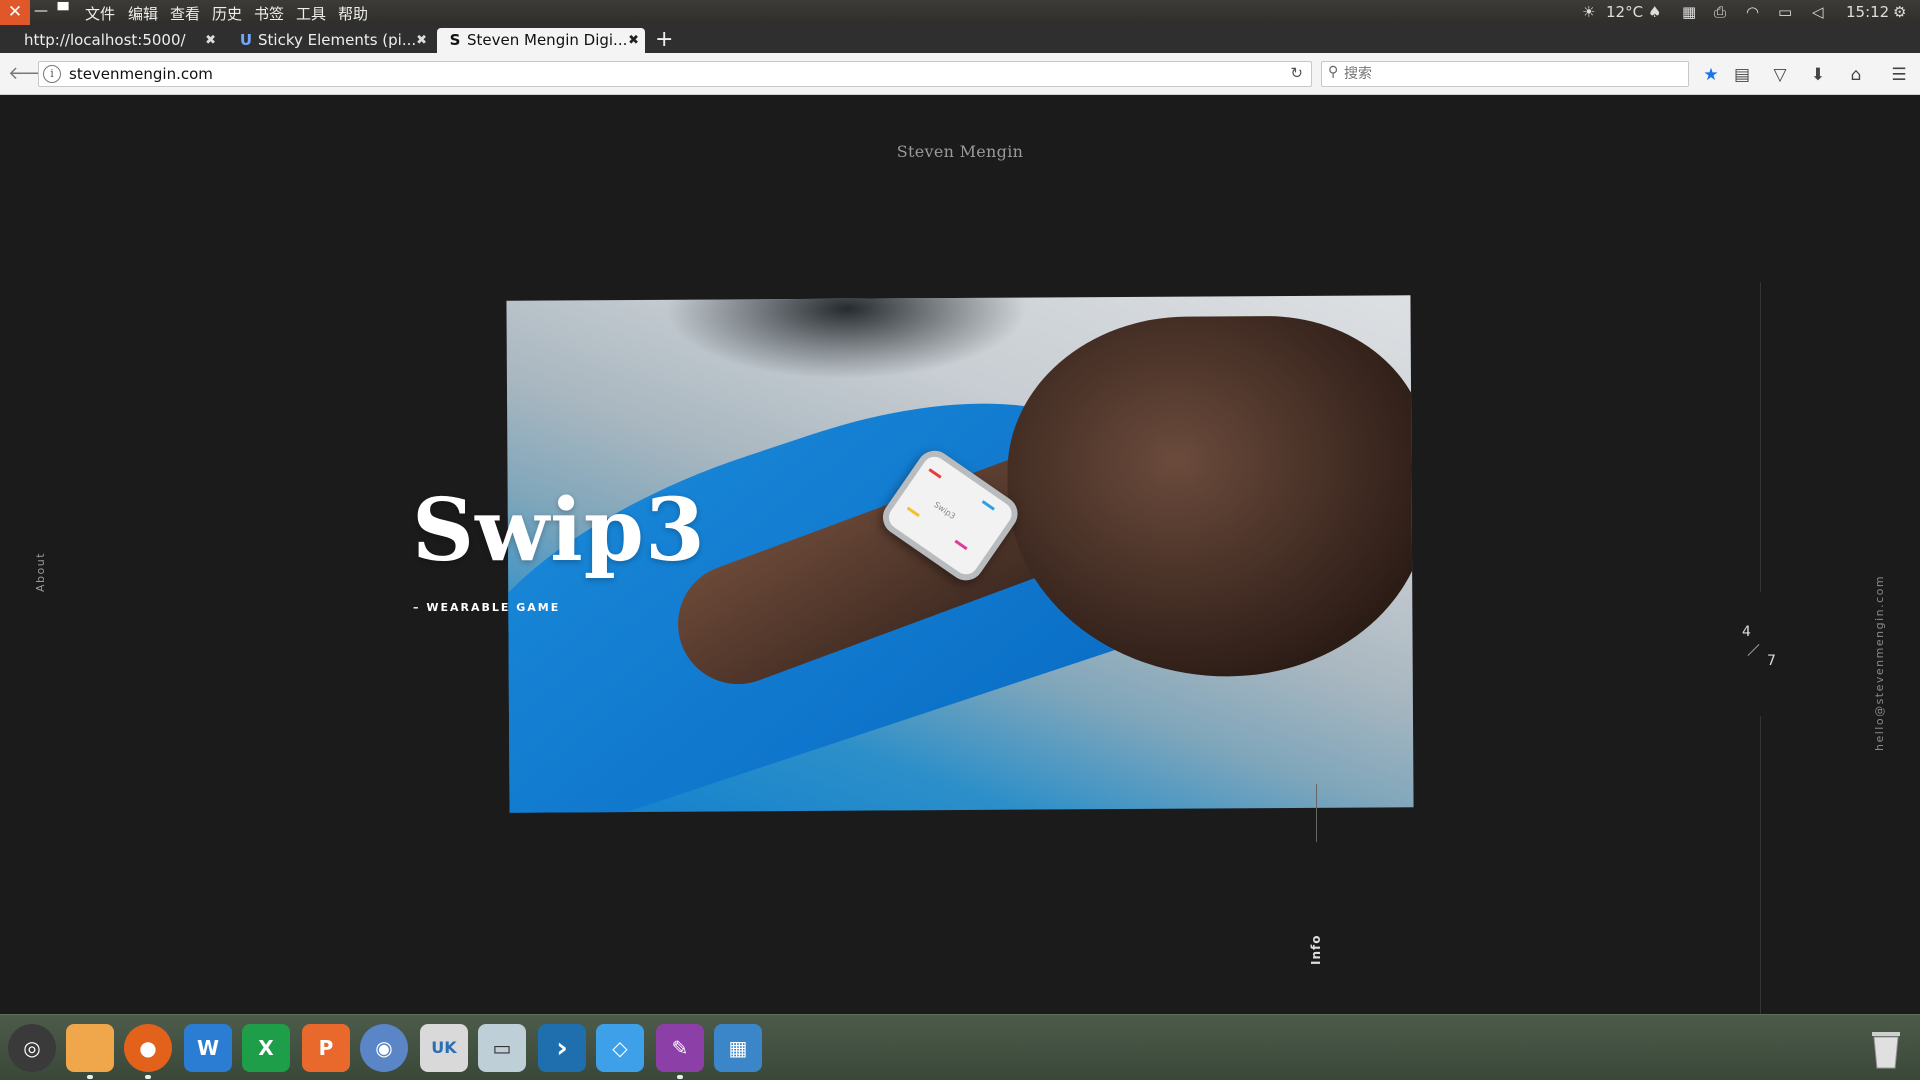 This screenshot has height=1080, width=1920. What do you see at coordinates (1771, 661) in the screenshot?
I see `slide-counter-total: 7` at bounding box center [1771, 661].